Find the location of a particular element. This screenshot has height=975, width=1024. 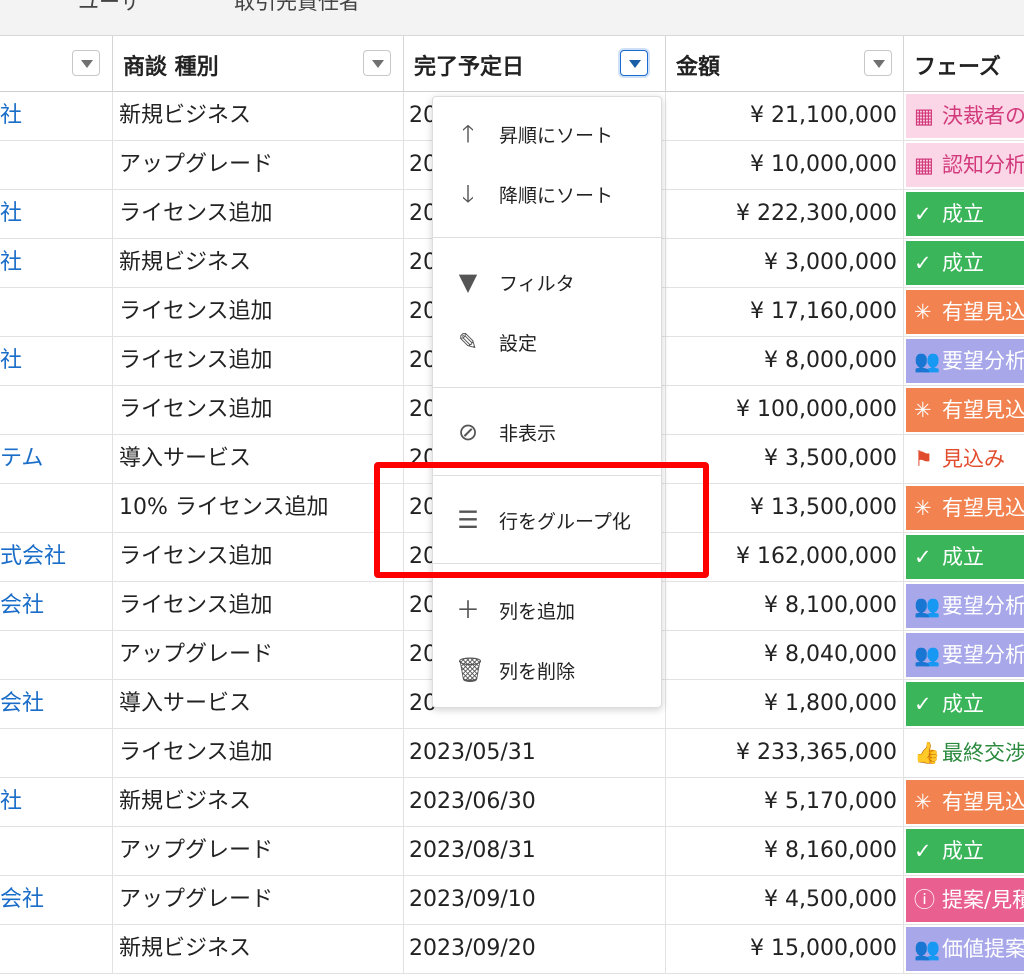

table-row: 社新規ビジネス 2023/06/30 ¥ 5,170,000 ✳ 有望見込 is located at coordinates (512, 802).